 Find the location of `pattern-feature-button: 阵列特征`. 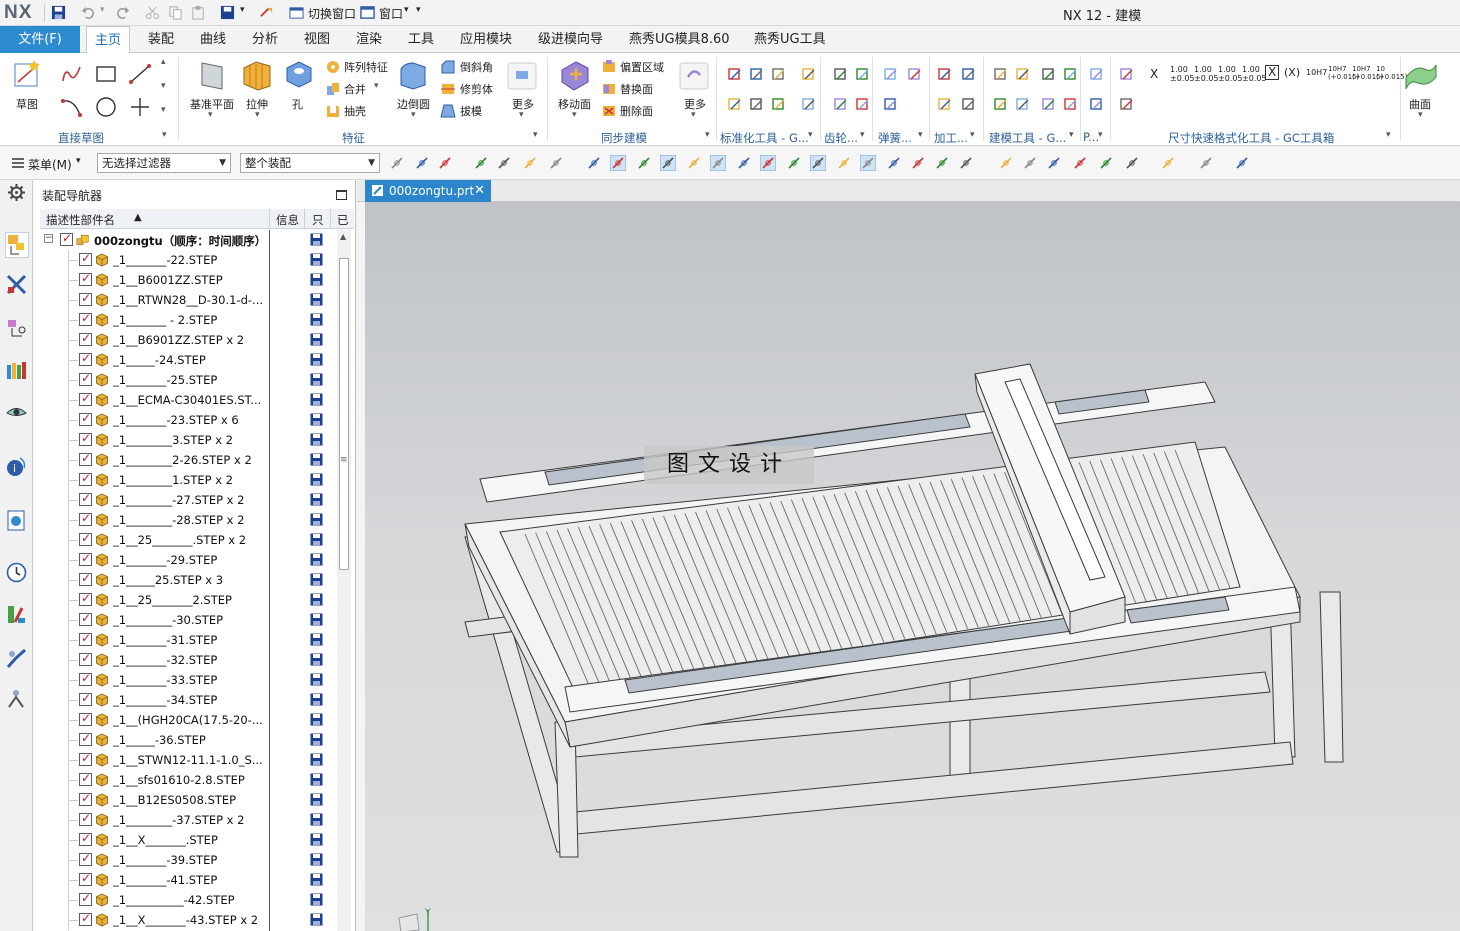

pattern-feature-button: 阵列特征 is located at coordinates (366, 67).